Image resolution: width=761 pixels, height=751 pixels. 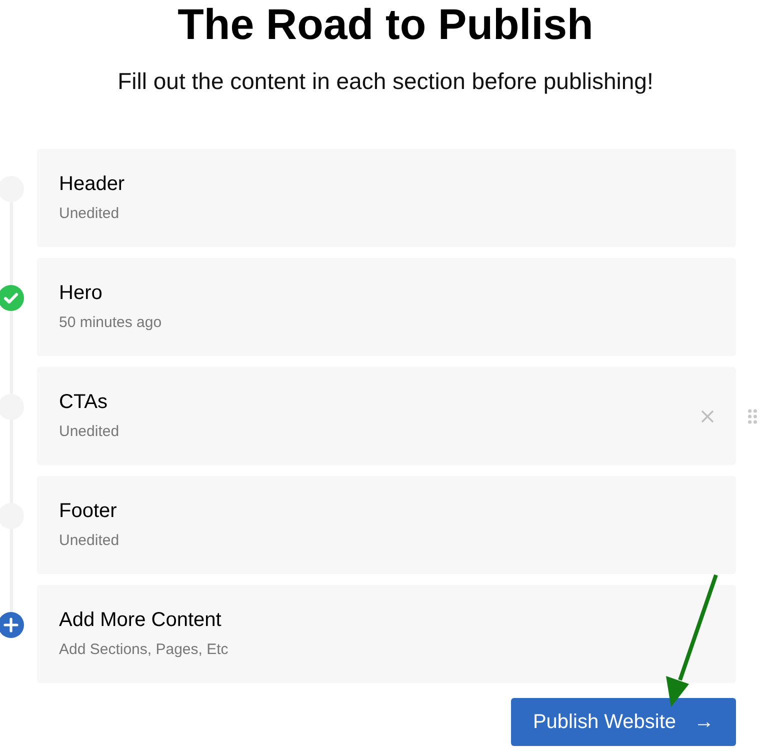 I want to click on section-card: Header Unedited, so click(x=386, y=198).